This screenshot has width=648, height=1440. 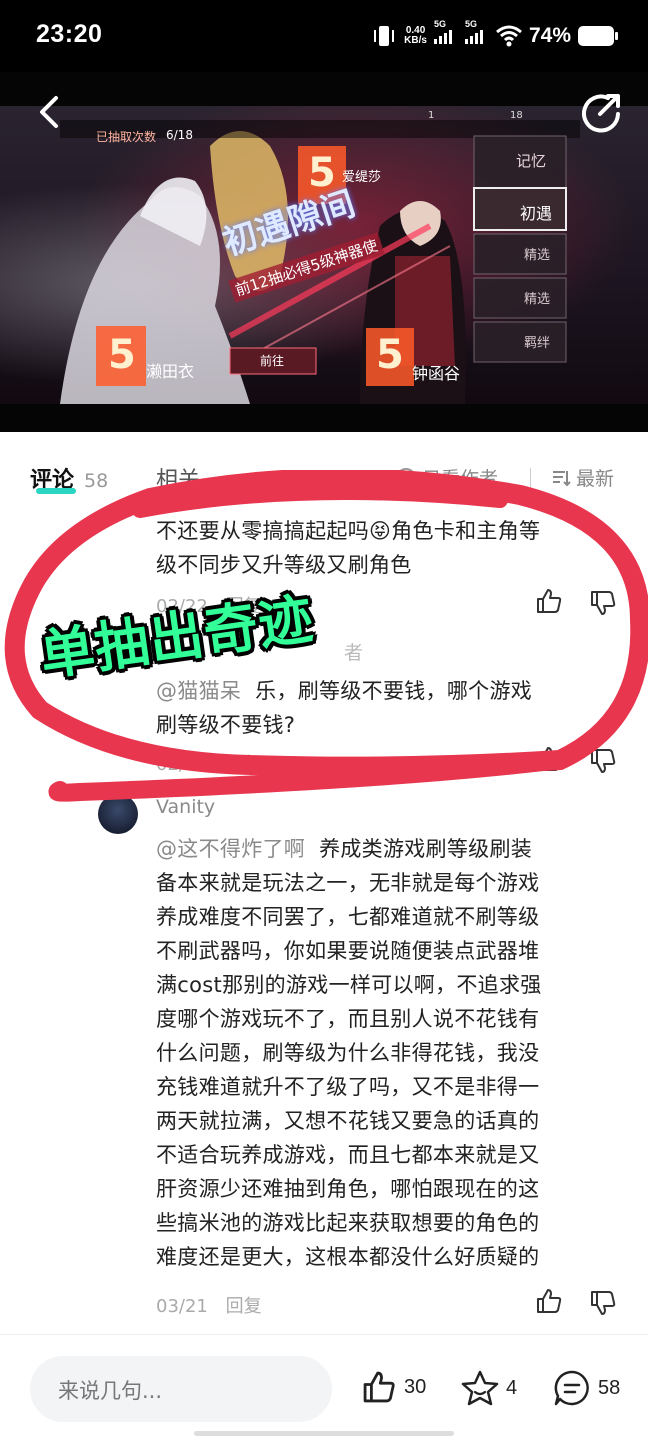 I want to click on avatar, so click(x=118, y=814).